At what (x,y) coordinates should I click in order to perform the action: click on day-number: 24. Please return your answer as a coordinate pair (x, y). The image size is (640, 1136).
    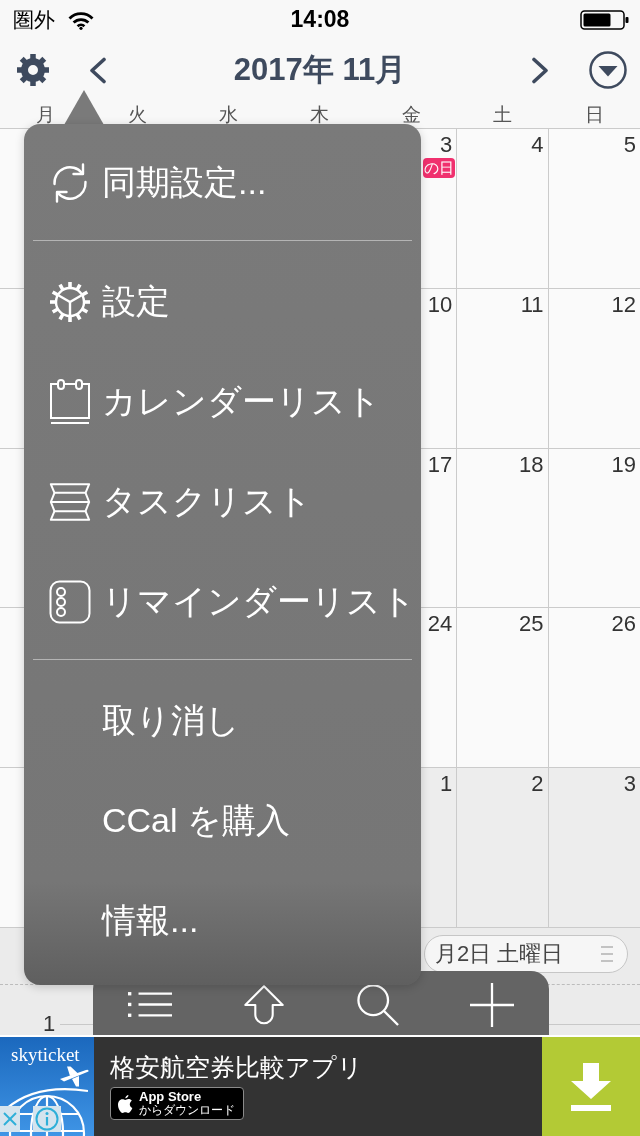
    Looking at the image, I should click on (440, 624).